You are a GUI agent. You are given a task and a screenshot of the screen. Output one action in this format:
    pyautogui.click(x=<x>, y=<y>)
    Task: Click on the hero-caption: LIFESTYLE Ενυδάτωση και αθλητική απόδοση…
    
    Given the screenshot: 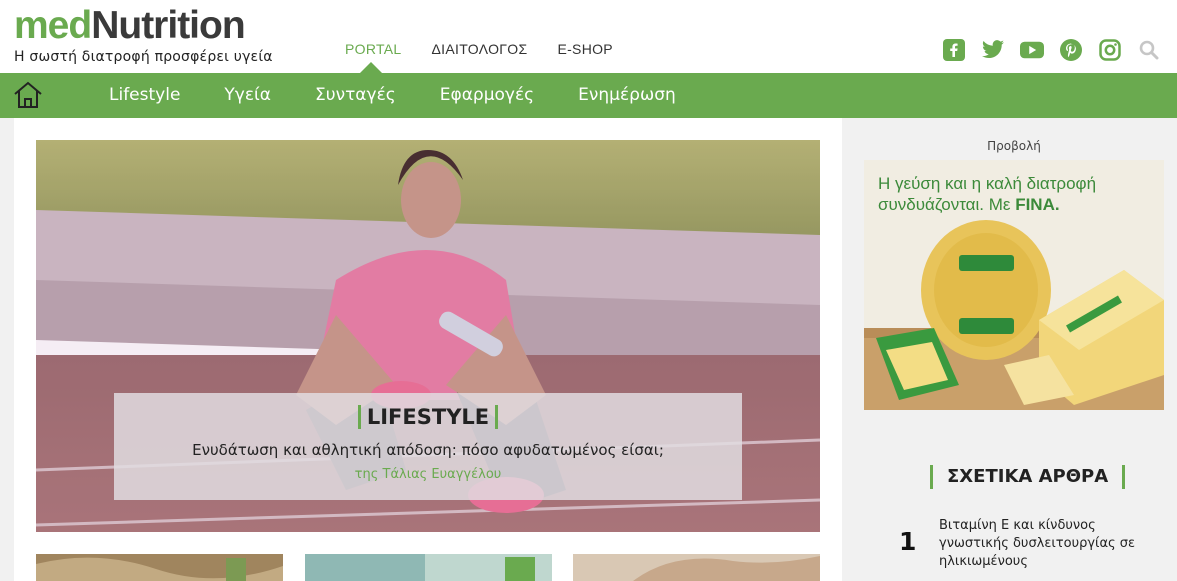 What is the action you would take?
    pyautogui.click(x=428, y=446)
    